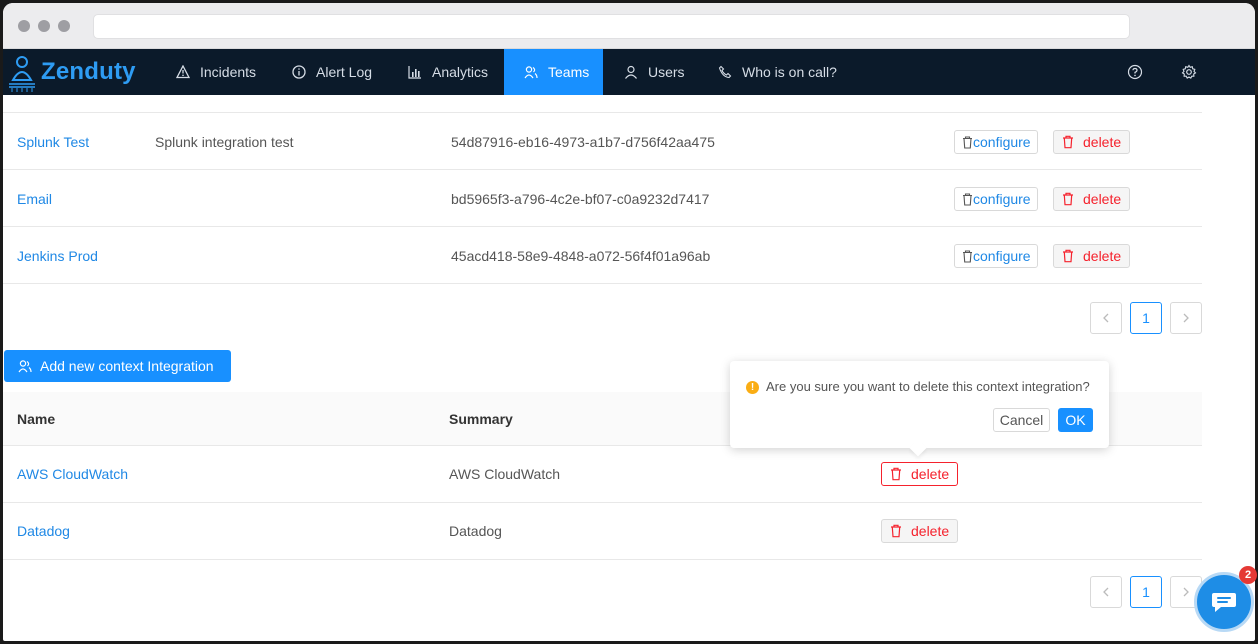 The image size is (1258, 644). What do you see at coordinates (611, 26) in the screenshot?
I see `address-bar` at bounding box center [611, 26].